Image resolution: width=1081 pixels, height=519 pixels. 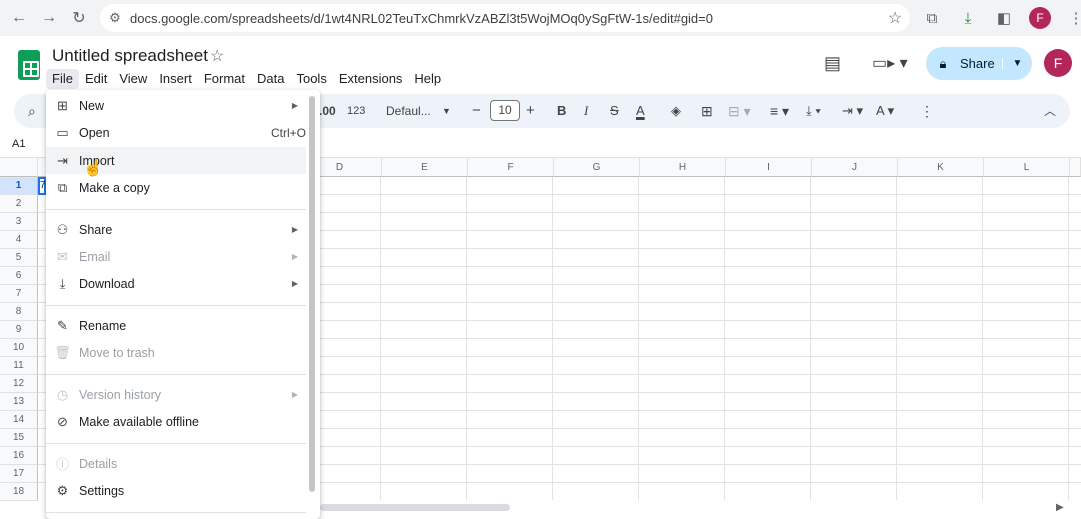 I want to click on forward-icon: →, so click(x=49, y=18).